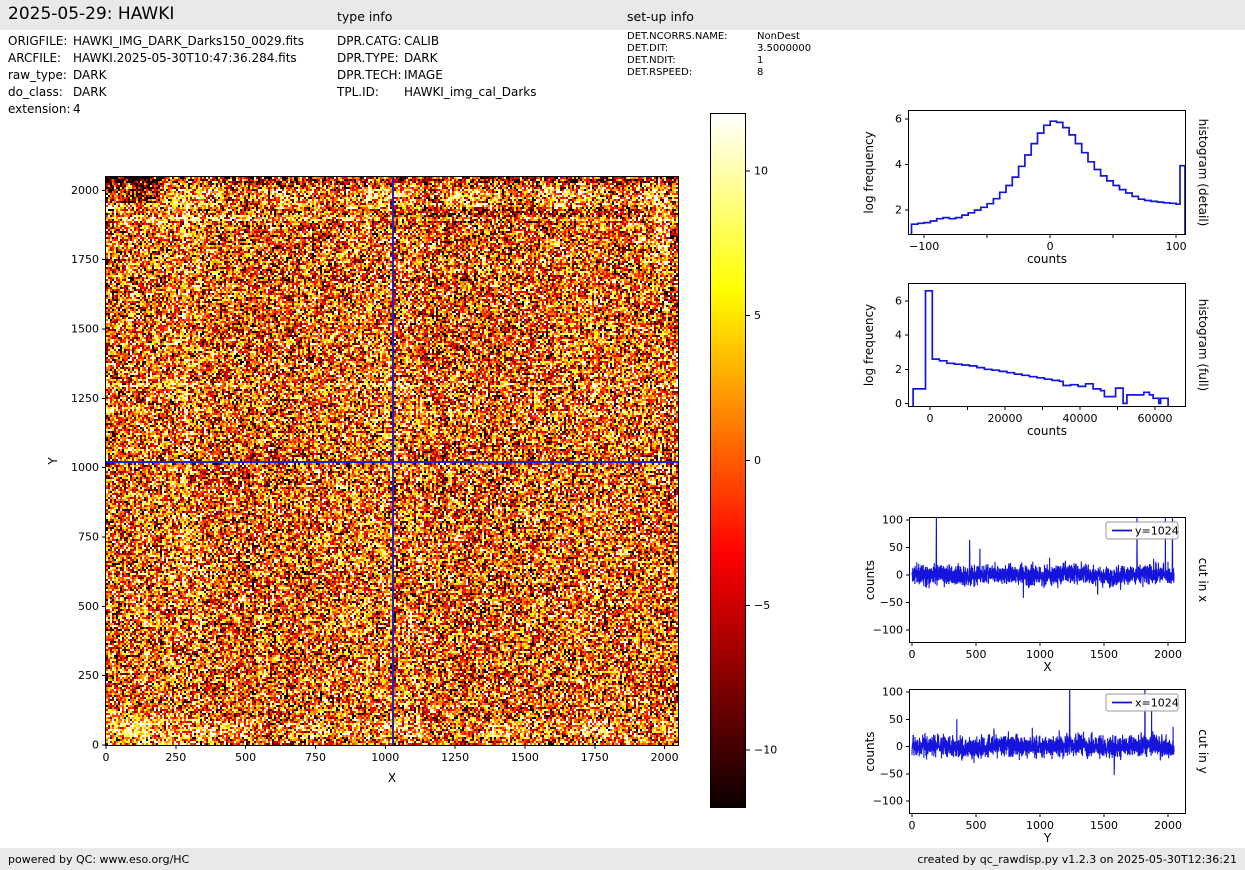  What do you see at coordinates (1203, 173) in the screenshot?
I see `svg-text: histogram (detail)` at bounding box center [1203, 173].